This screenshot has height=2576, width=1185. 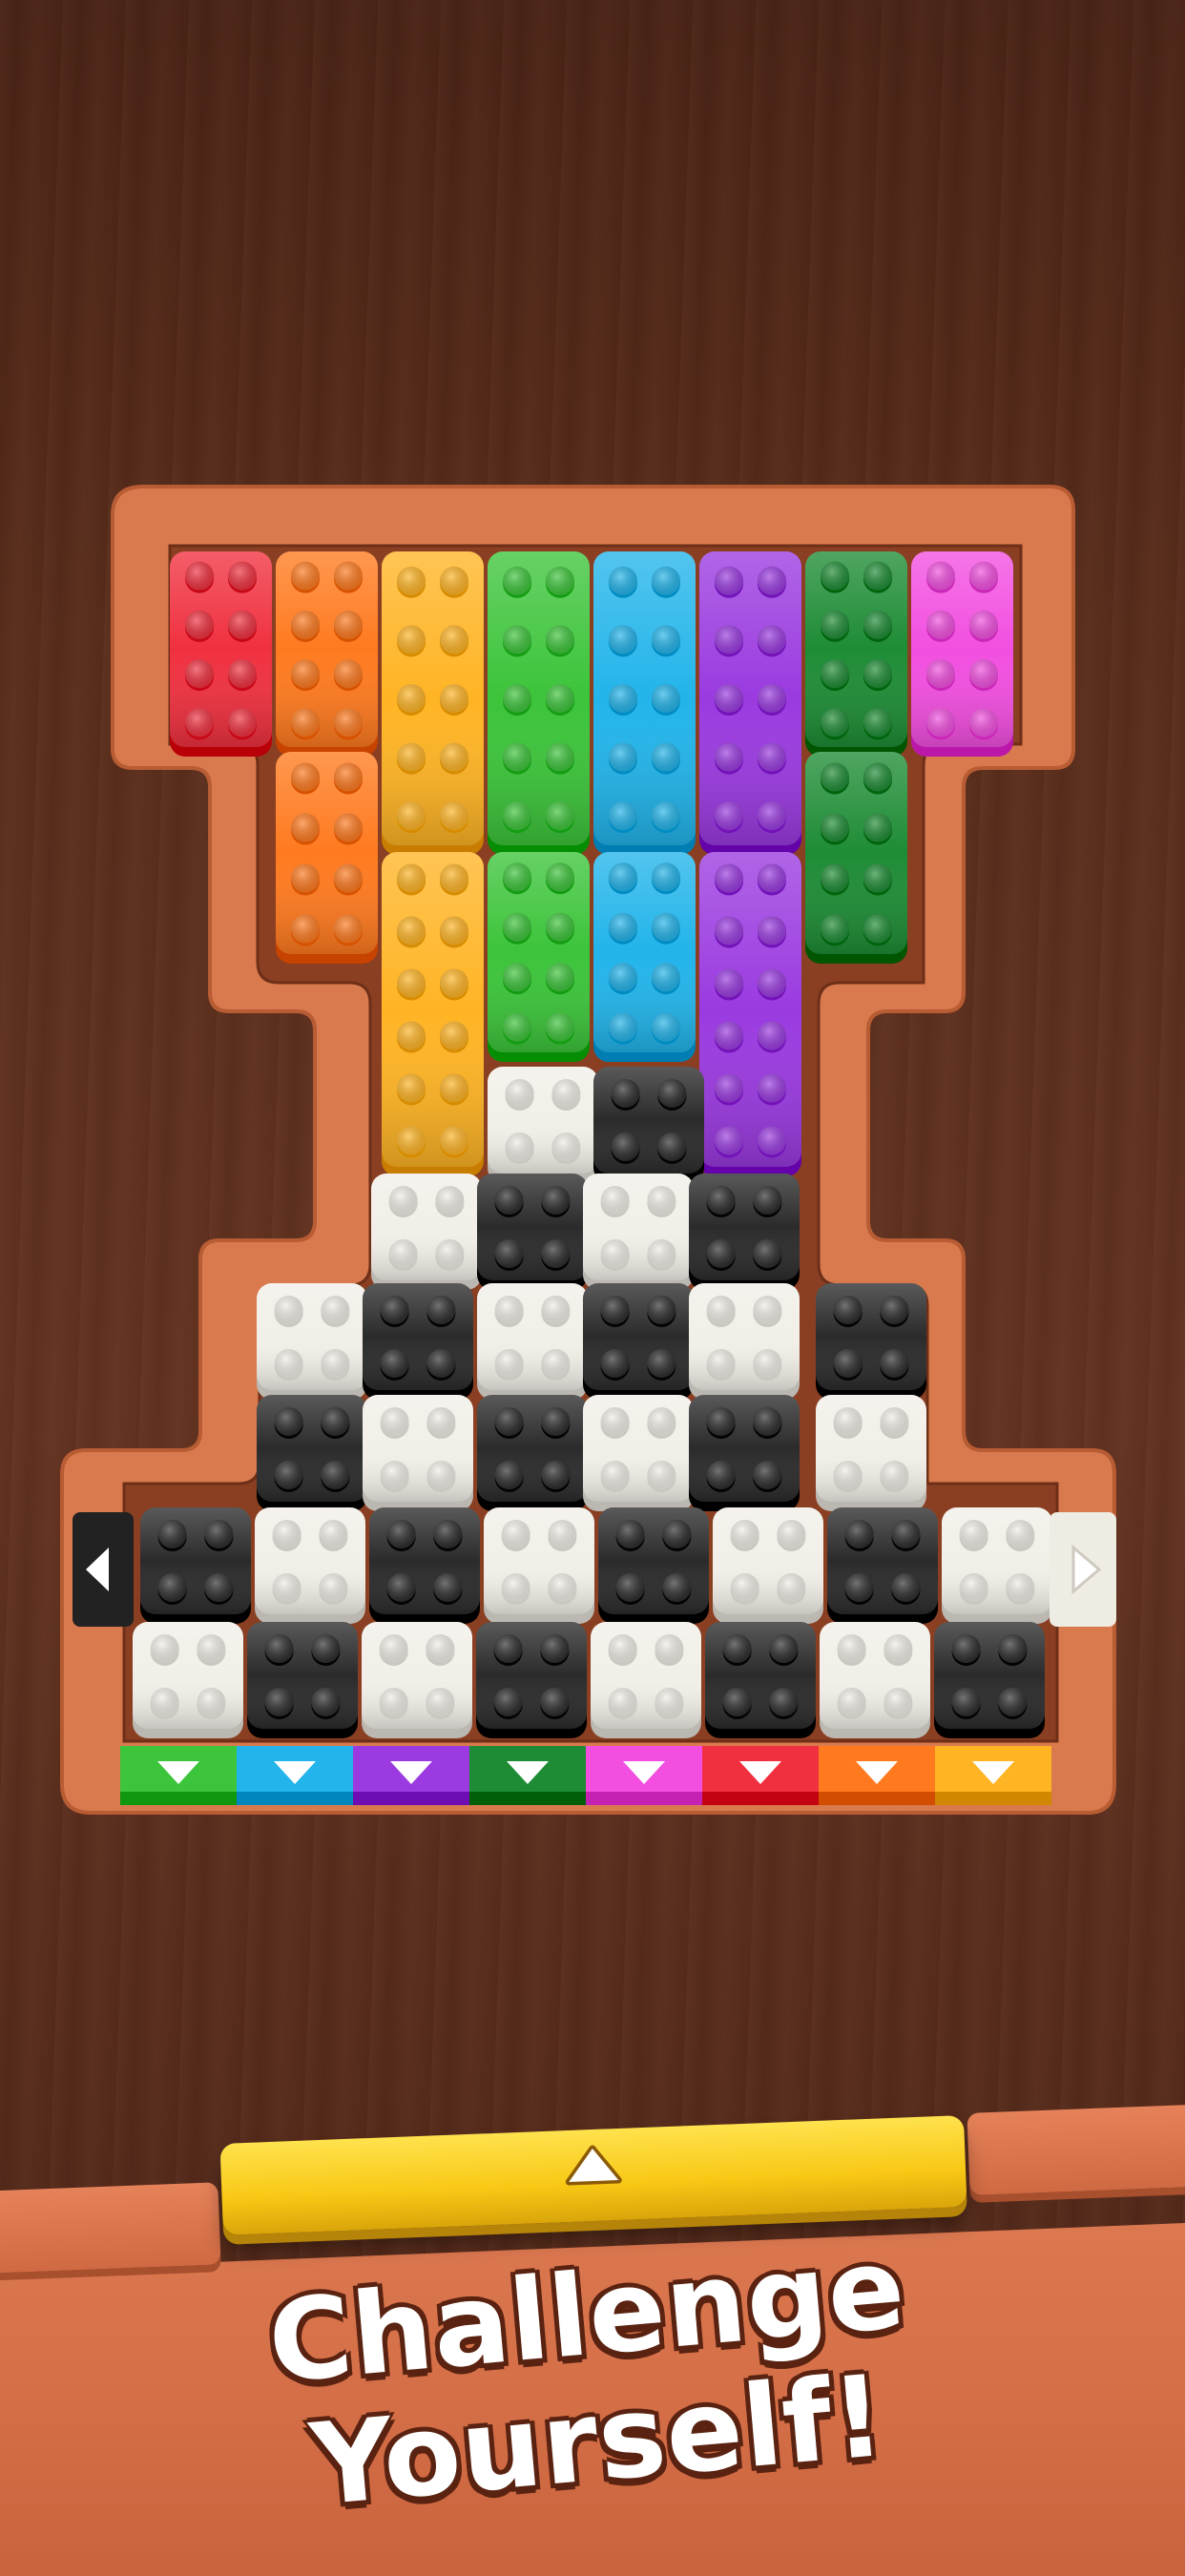 I want to click on up-arrow-icon, so click(x=593, y=2165).